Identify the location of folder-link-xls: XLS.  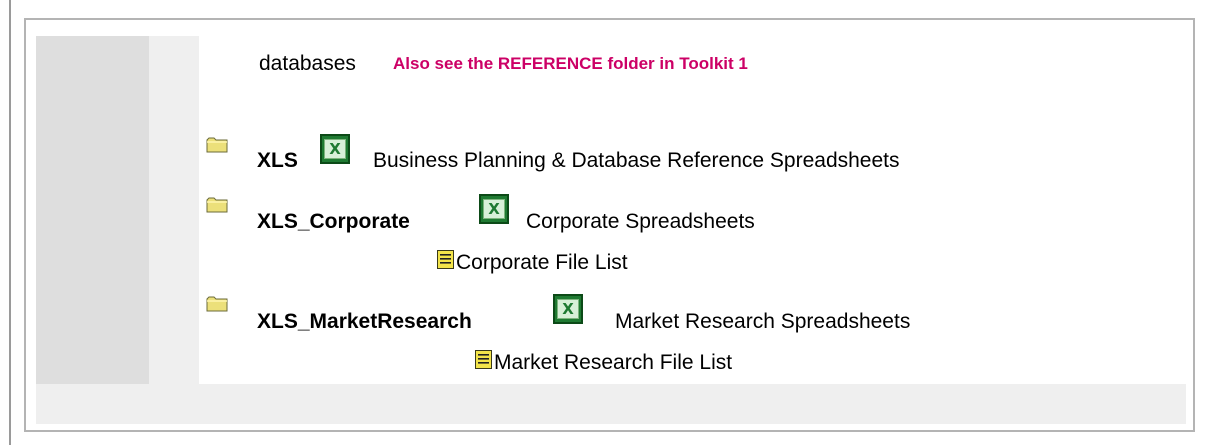
(277, 161).